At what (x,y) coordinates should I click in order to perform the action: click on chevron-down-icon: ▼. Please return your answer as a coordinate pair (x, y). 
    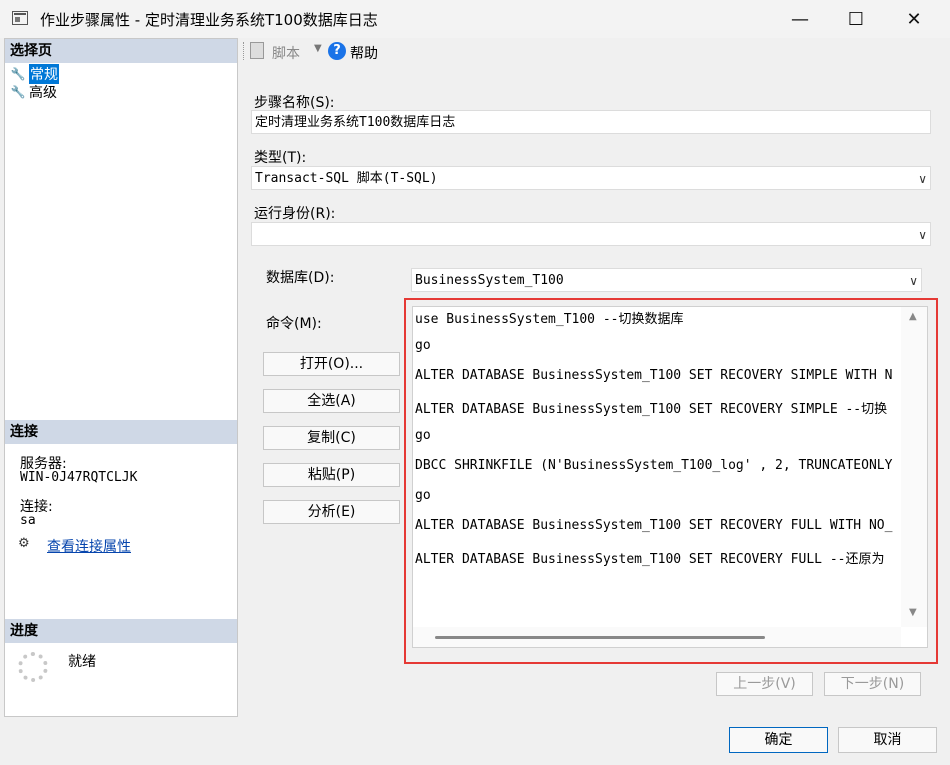
    Looking at the image, I should click on (318, 48).